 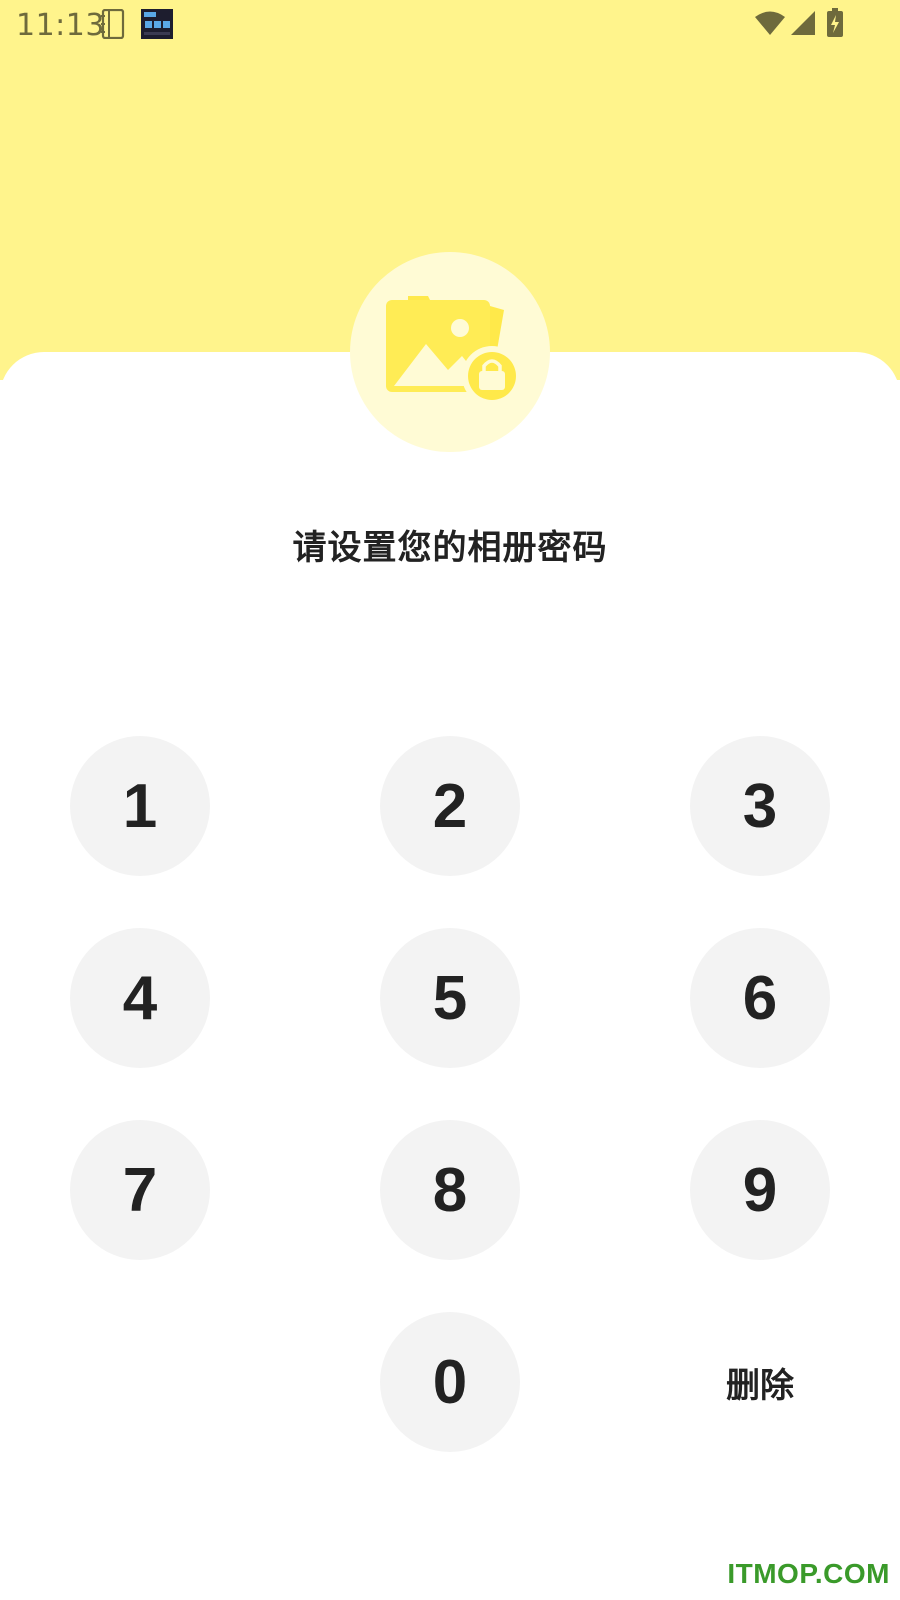 I want to click on notebook-icon, so click(x=113, y=24).